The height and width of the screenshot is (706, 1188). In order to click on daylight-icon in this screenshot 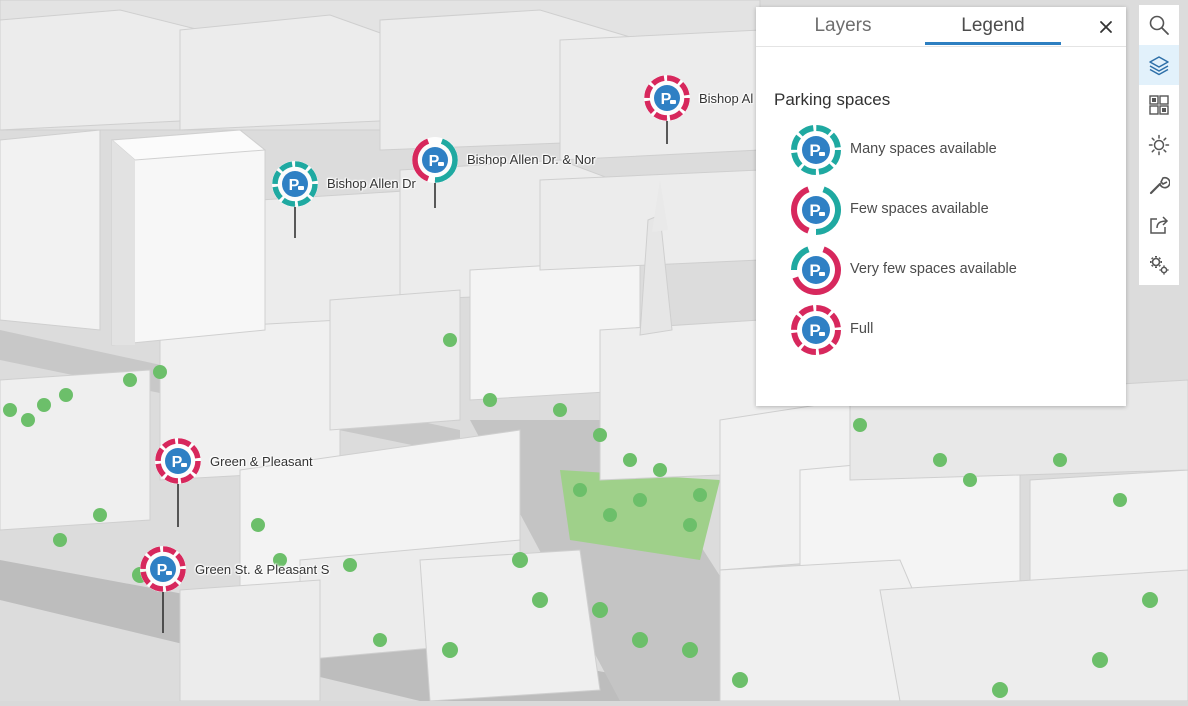, I will do `click(1159, 145)`.